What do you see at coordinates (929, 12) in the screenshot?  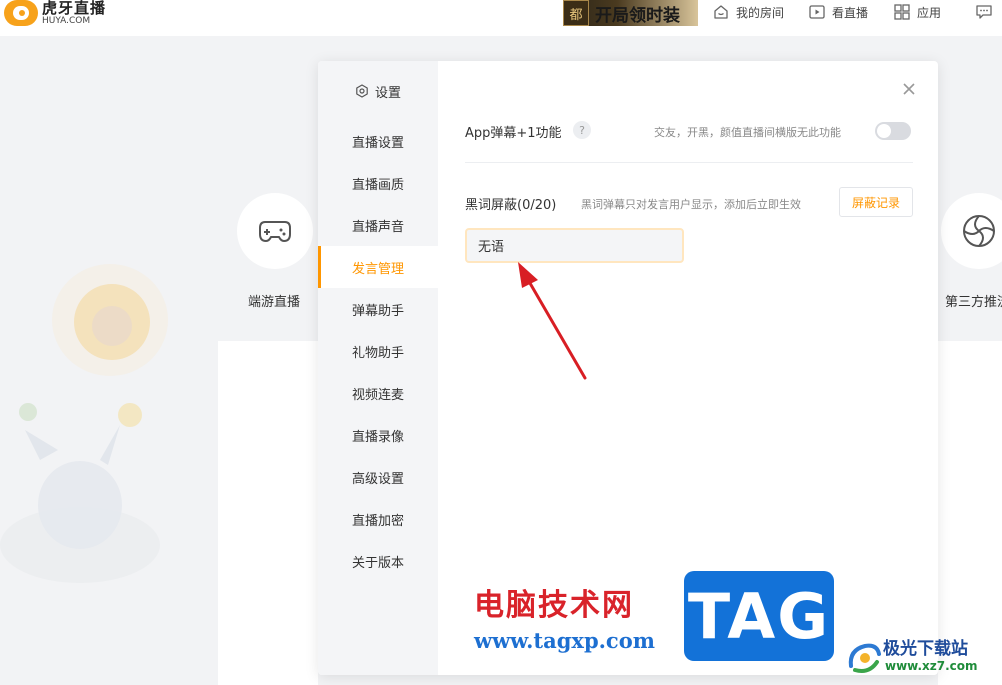 I see `nav-apps-label: 应用` at bounding box center [929, 12].